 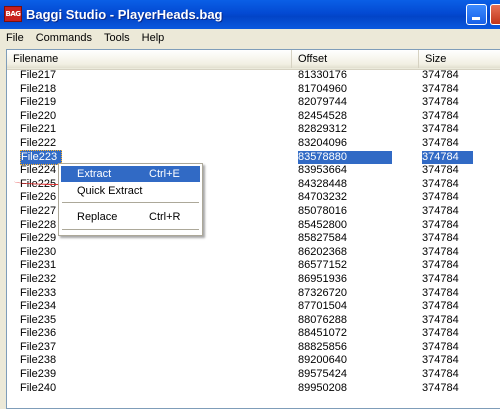 What do you see at coordinates (38, 75) in the screenshot?
I see `filename-cell: File217` at bounding box center [38, 75].